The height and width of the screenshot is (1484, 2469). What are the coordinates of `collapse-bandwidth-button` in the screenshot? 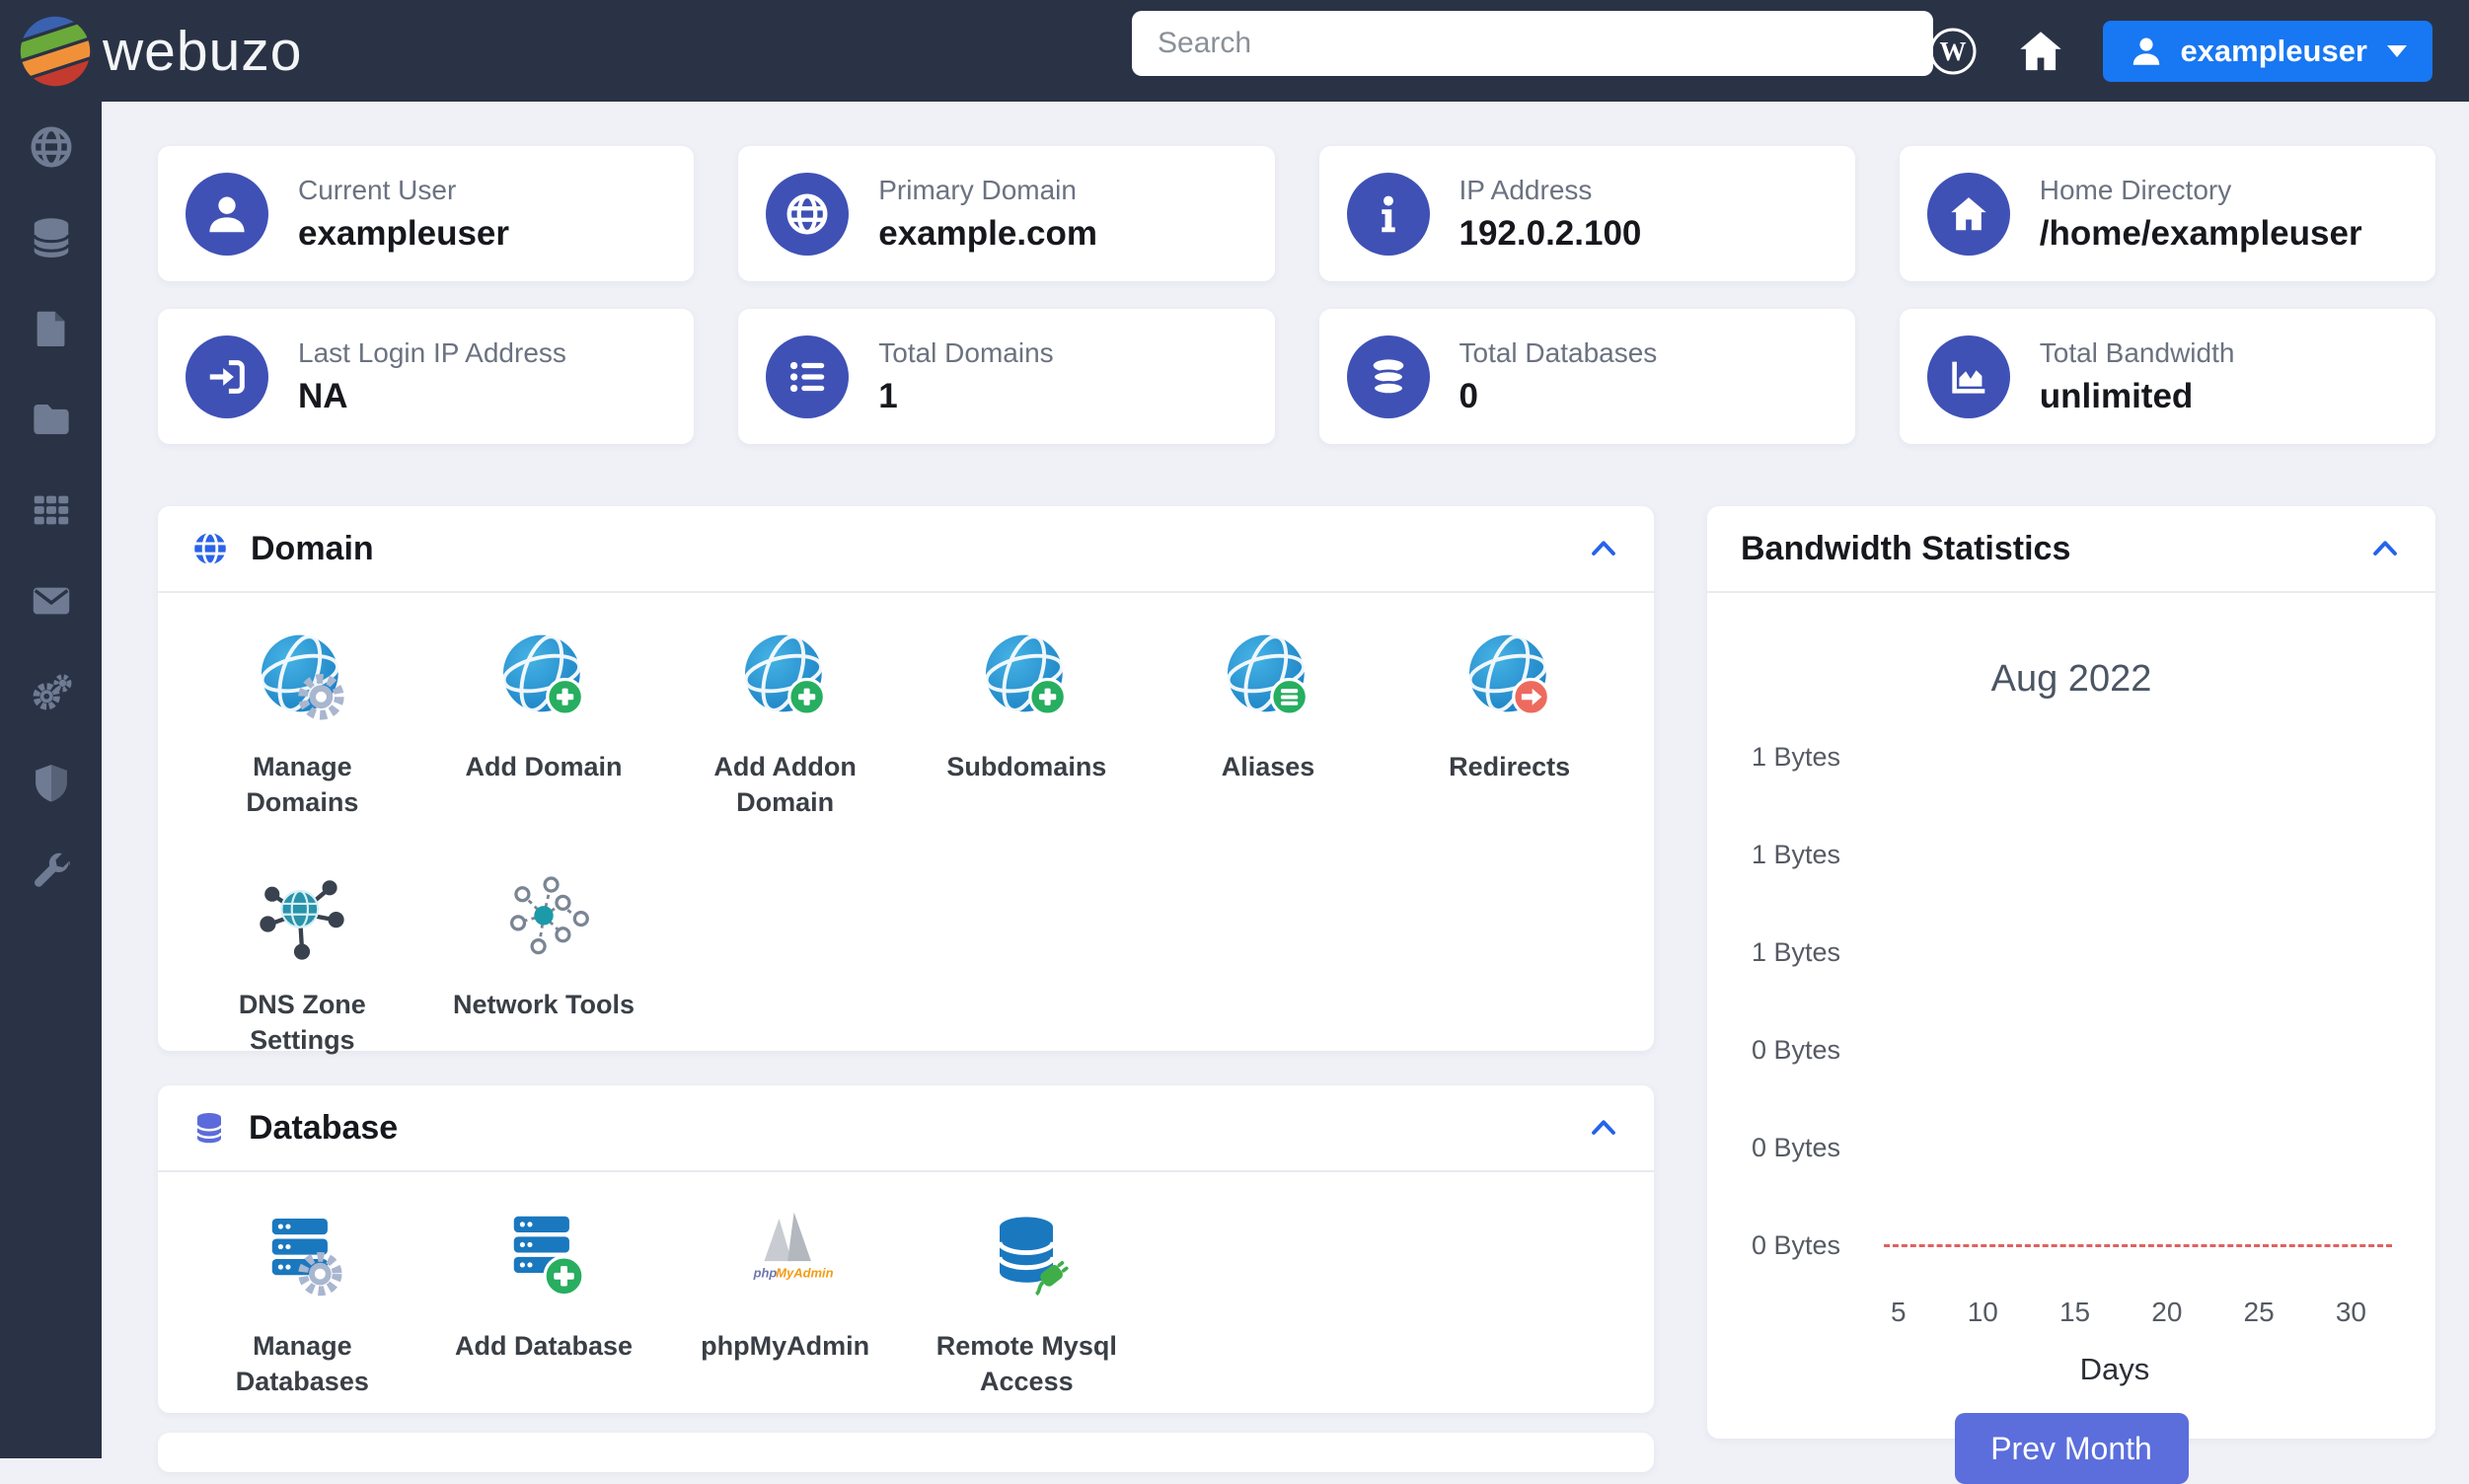 It's located at (2385, 548).